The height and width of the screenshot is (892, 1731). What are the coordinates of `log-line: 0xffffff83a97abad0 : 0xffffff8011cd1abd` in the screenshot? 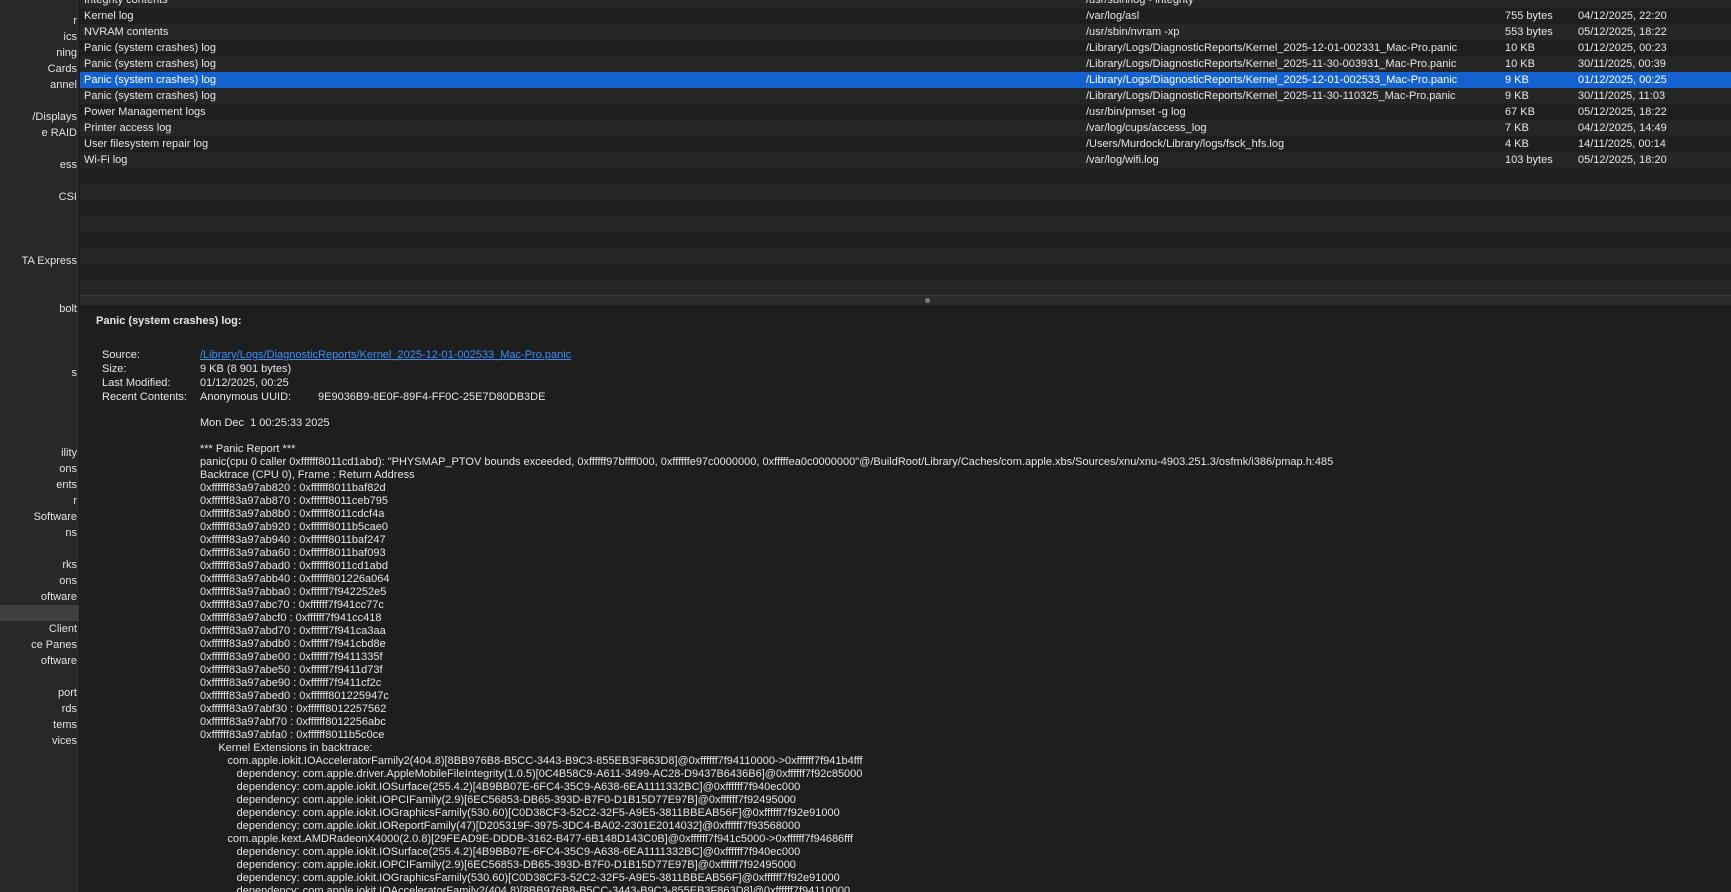 It's located at (294, 566).